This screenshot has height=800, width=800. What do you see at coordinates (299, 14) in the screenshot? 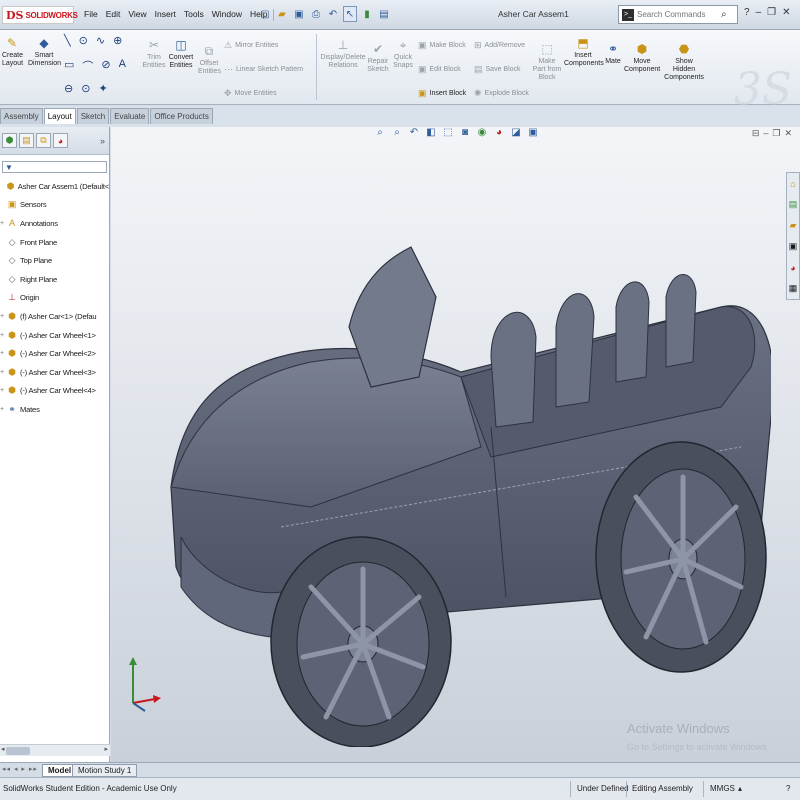
I see `save-icon: ▣` at bounding box center [299, 14].